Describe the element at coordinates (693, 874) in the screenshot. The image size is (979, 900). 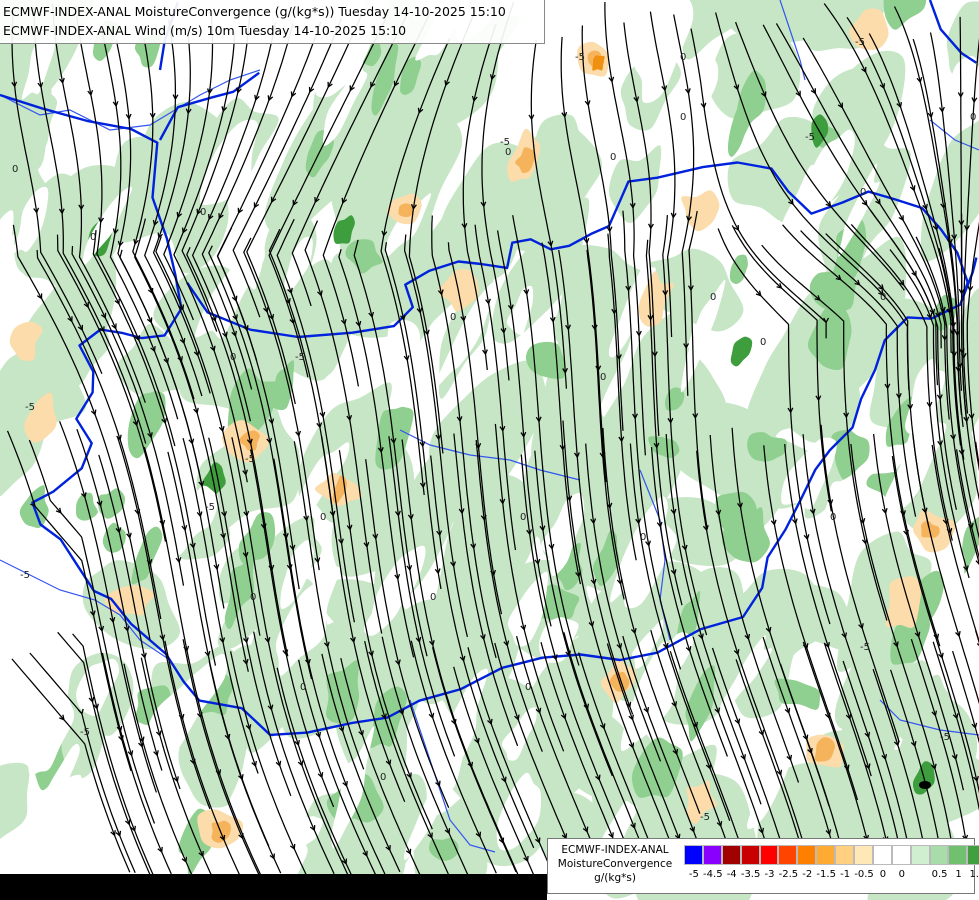
I see `legend-tick: -5` at that location.